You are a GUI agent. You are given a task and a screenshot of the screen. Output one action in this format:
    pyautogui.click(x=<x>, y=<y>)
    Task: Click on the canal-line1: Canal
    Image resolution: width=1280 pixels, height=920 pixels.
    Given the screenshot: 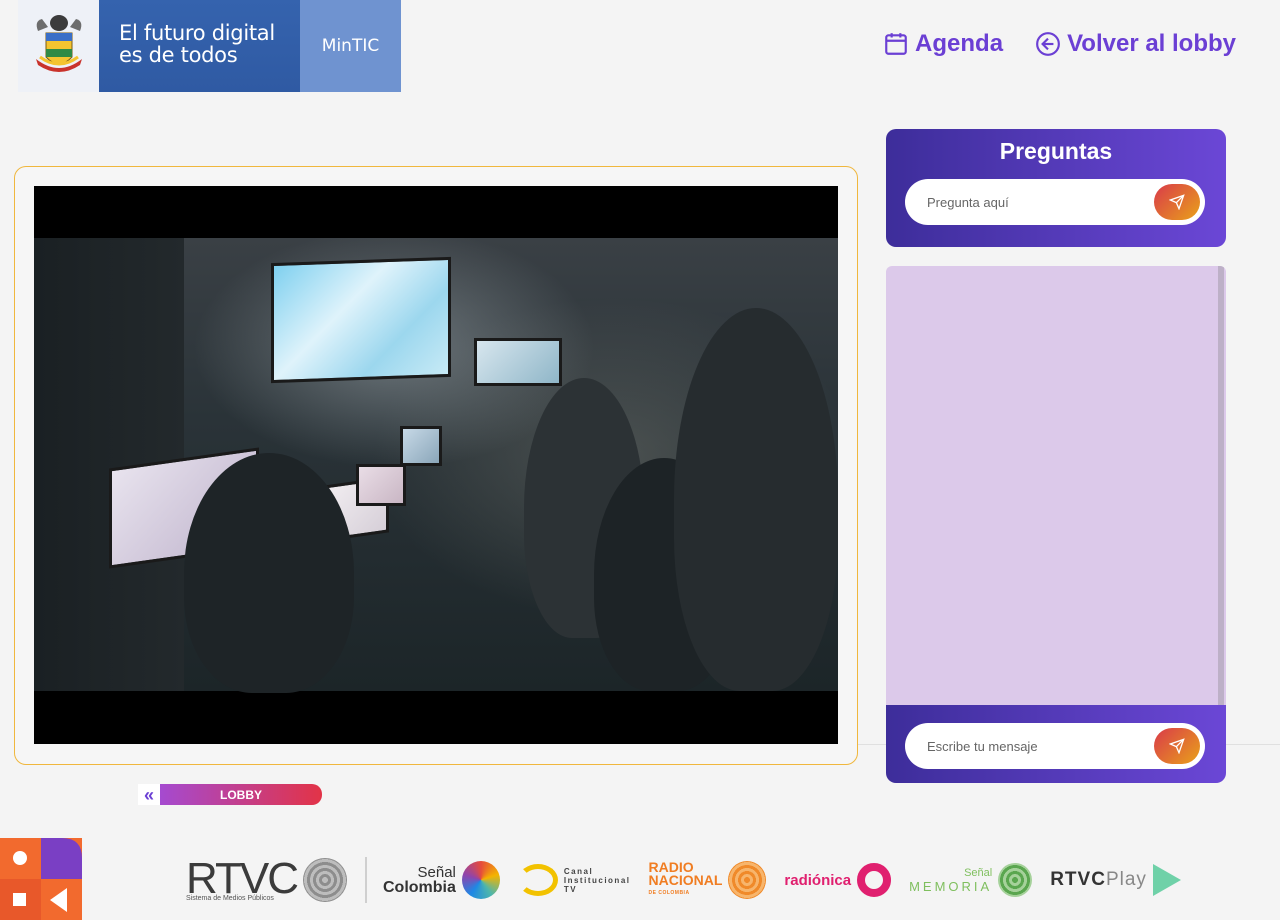 What is the action you would take?
    pyautogui.click(x=578, y=871)
    